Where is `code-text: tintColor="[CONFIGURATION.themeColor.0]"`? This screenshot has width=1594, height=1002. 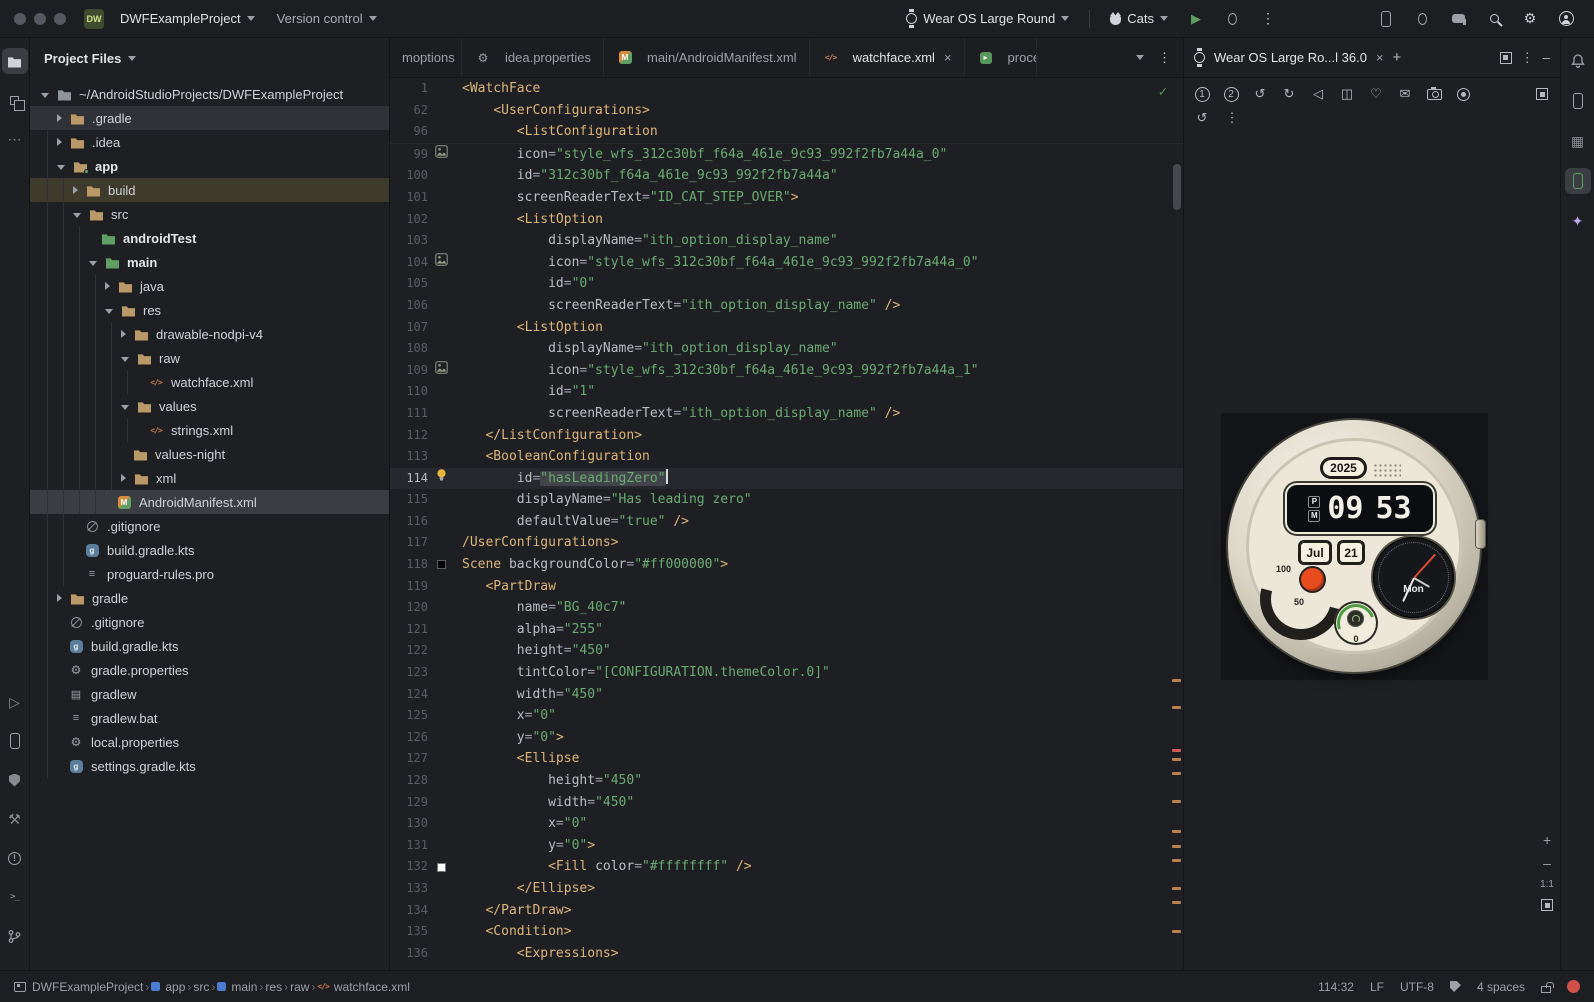 code-text: tintColor="[CONFIGURATION.themeColor.0]" is located at coordinates (646, 673).